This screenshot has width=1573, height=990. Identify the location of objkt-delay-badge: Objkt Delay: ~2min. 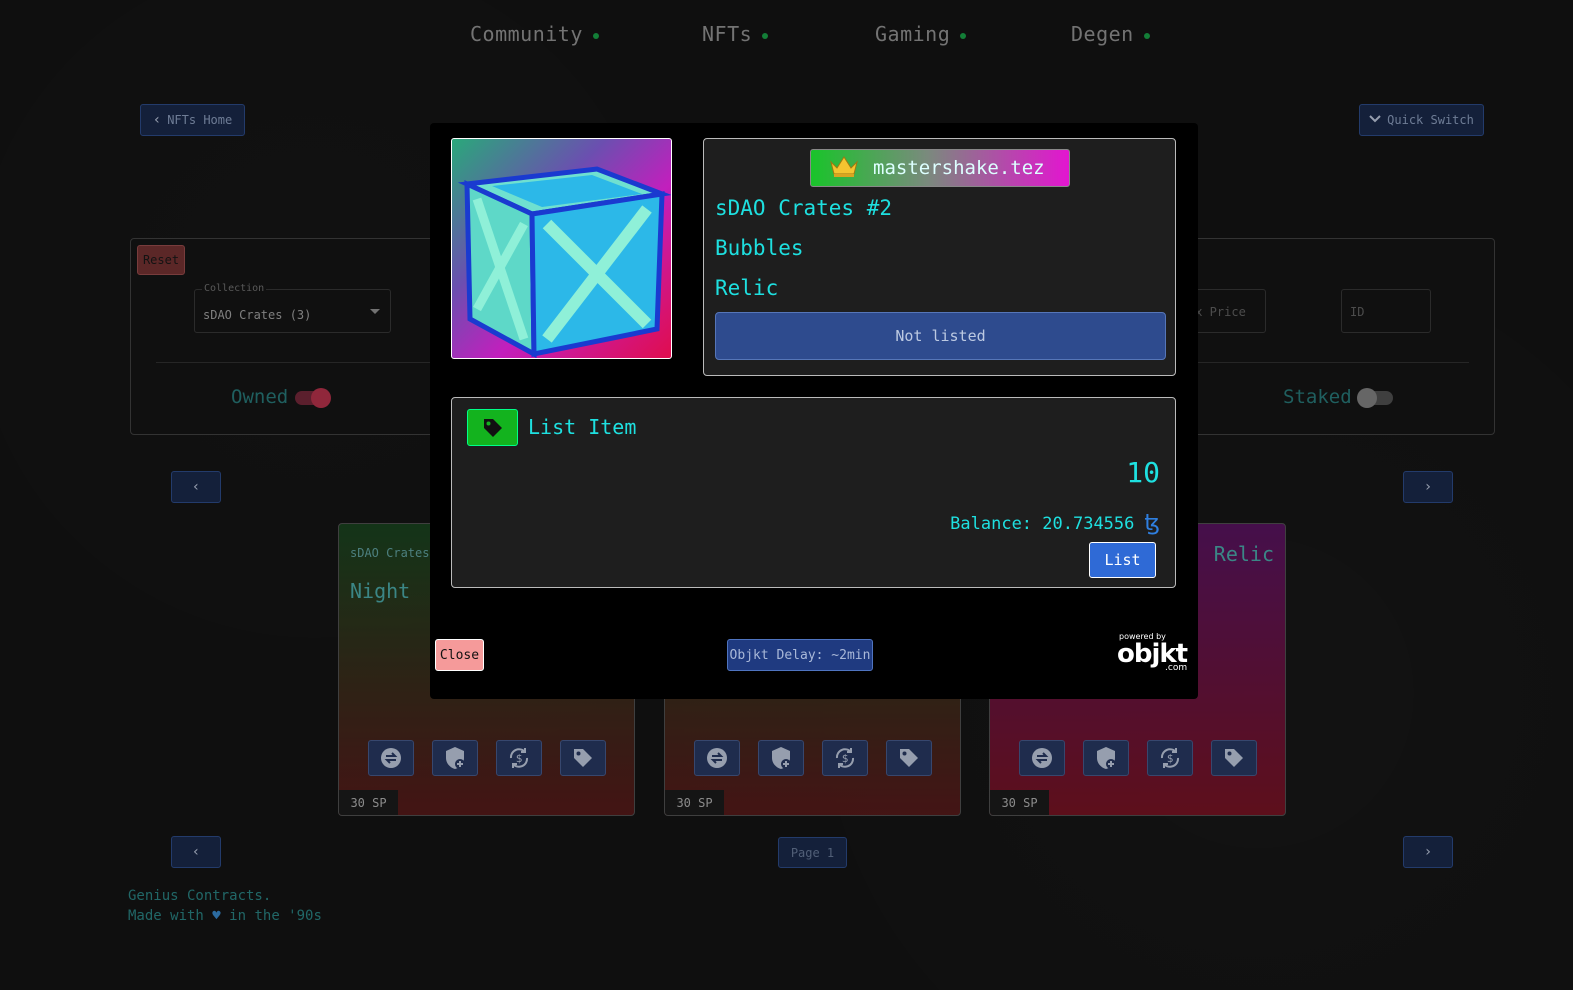
(800, 655).